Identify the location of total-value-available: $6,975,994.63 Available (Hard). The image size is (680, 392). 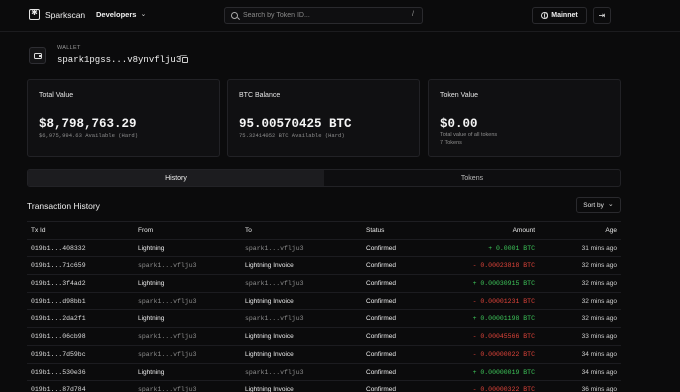
(89, 135).